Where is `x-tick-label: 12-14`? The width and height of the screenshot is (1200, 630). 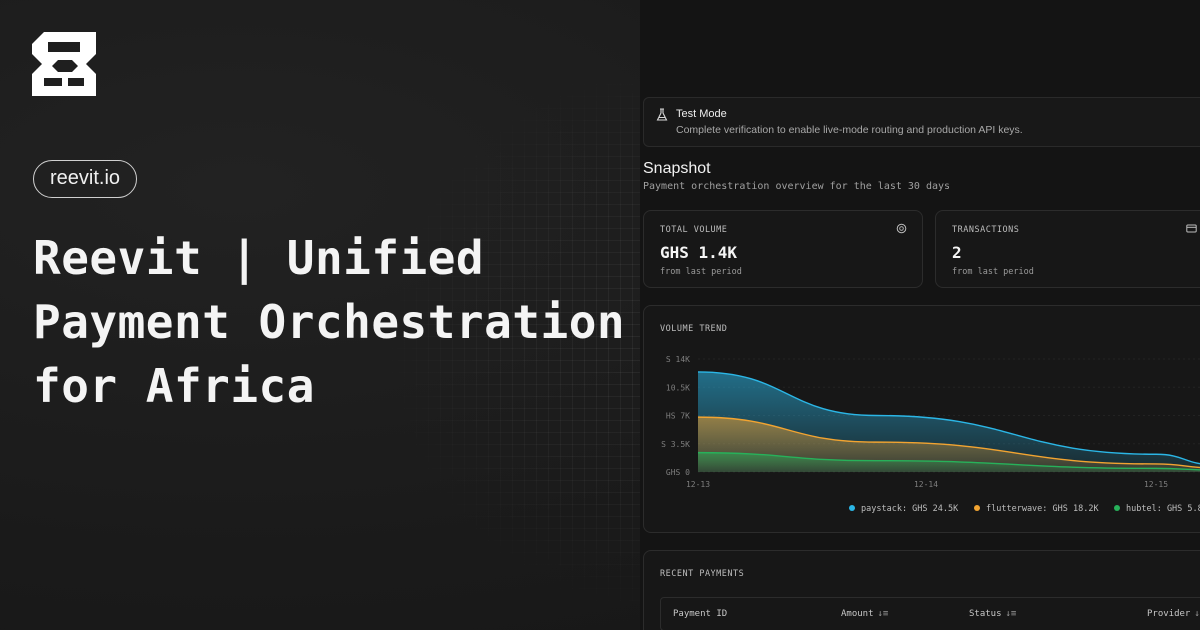
x-tick-label: 12-14 is located at coordinates (926, 484).